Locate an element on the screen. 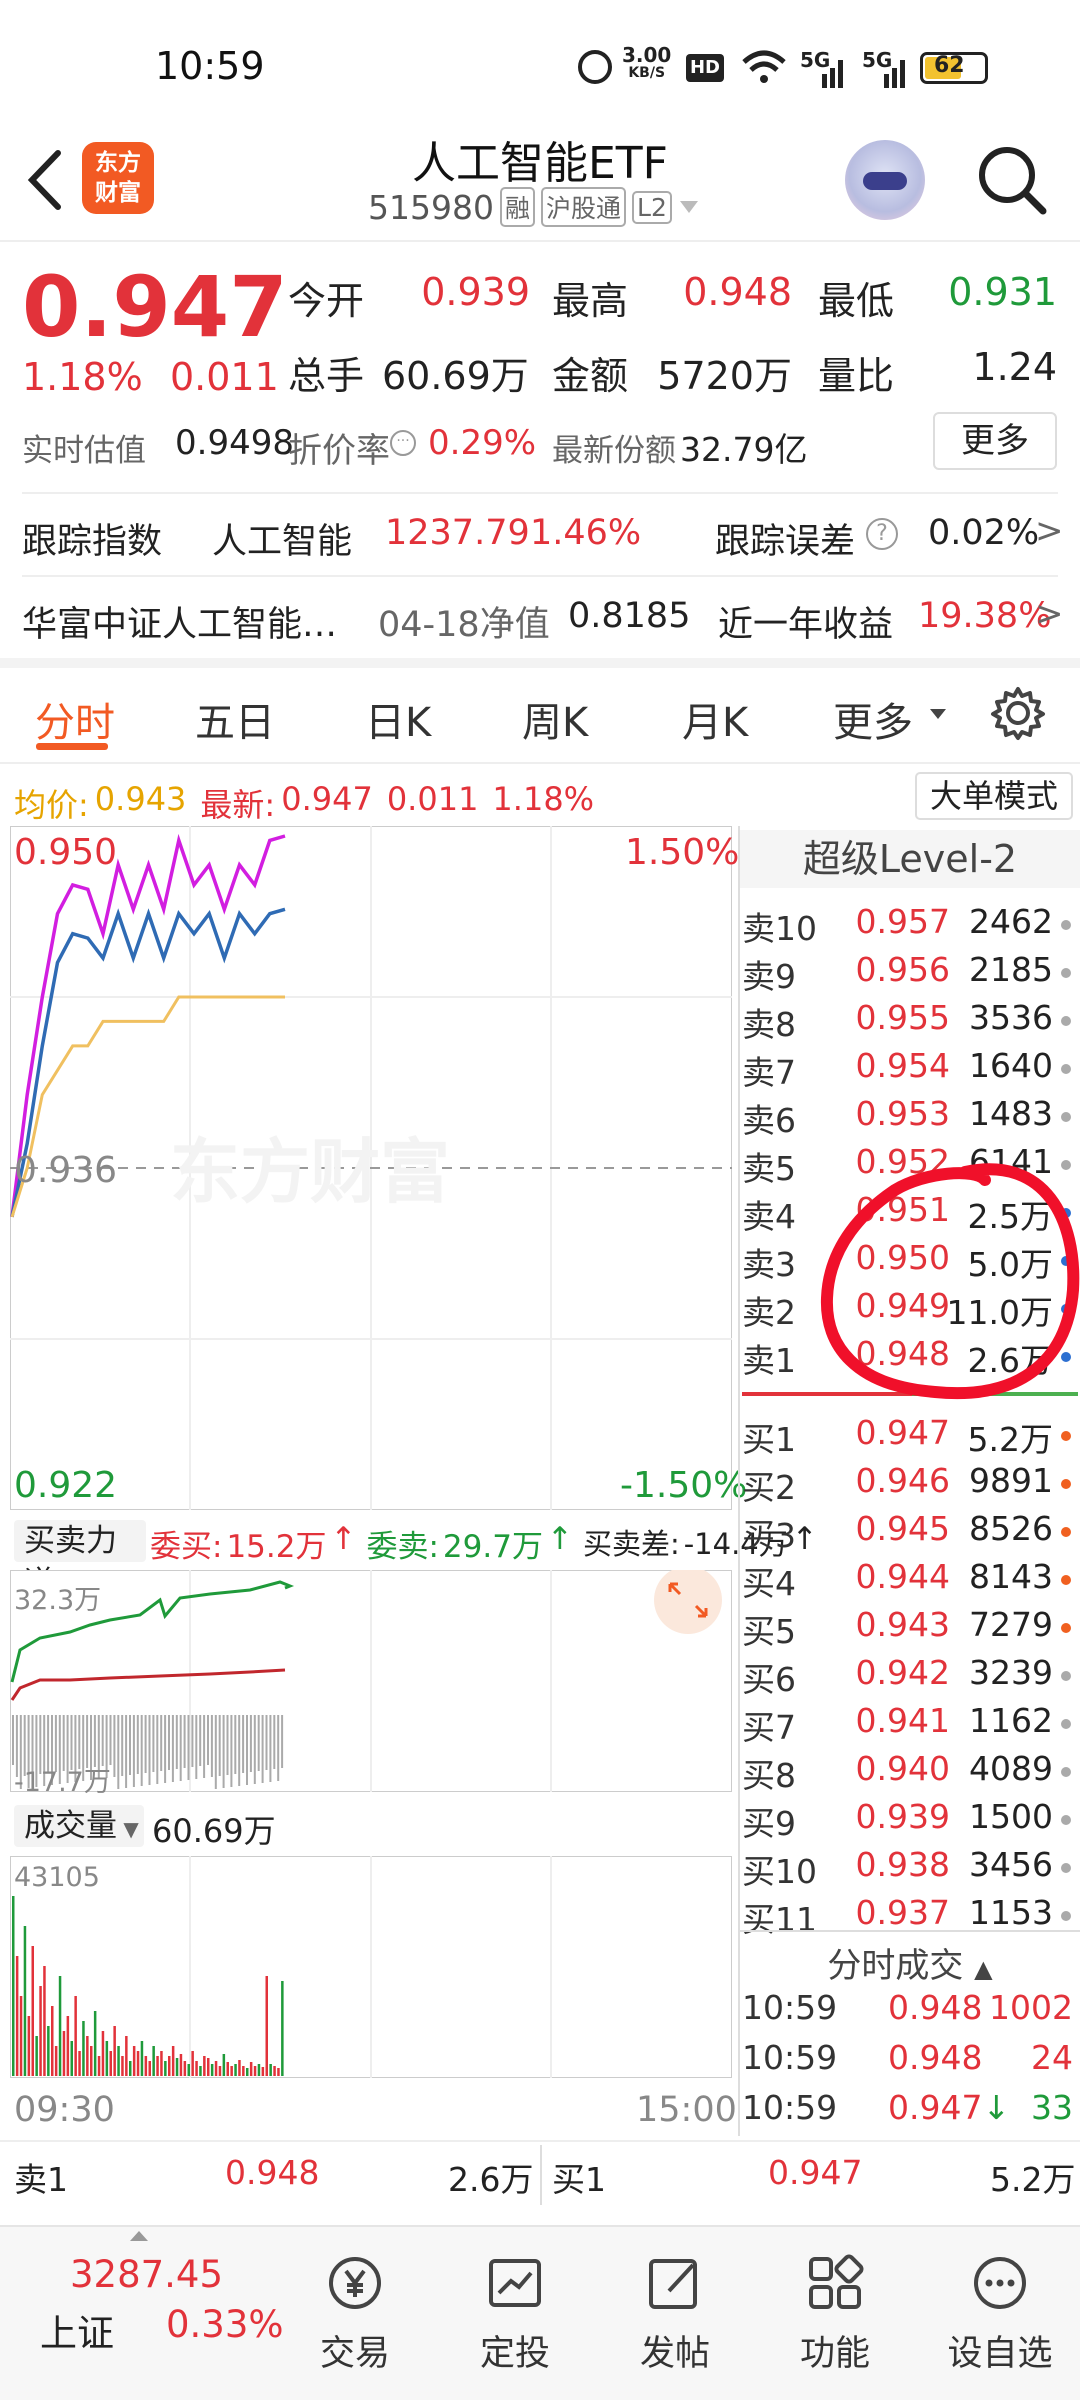  bid-row: 买10 0.938 3456 is located at coordinates (907, 1869).